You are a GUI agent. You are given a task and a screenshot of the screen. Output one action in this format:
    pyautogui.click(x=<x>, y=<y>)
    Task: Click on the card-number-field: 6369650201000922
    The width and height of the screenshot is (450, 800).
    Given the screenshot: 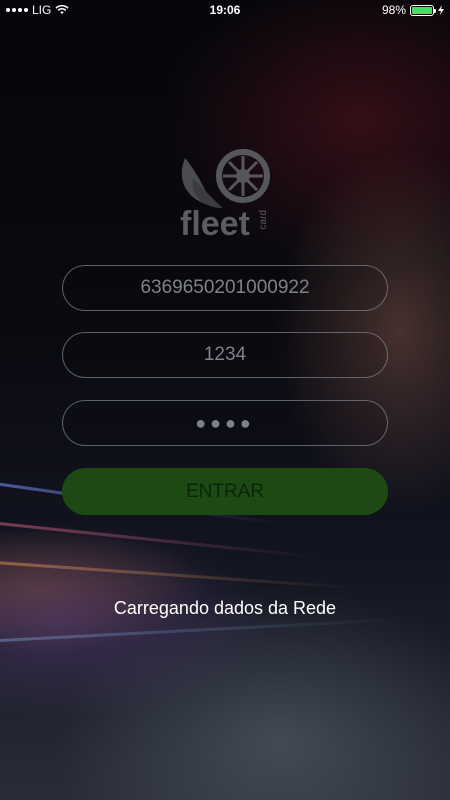 What is the action you would take?
    pyautogui.click(x=225, y=288)
    